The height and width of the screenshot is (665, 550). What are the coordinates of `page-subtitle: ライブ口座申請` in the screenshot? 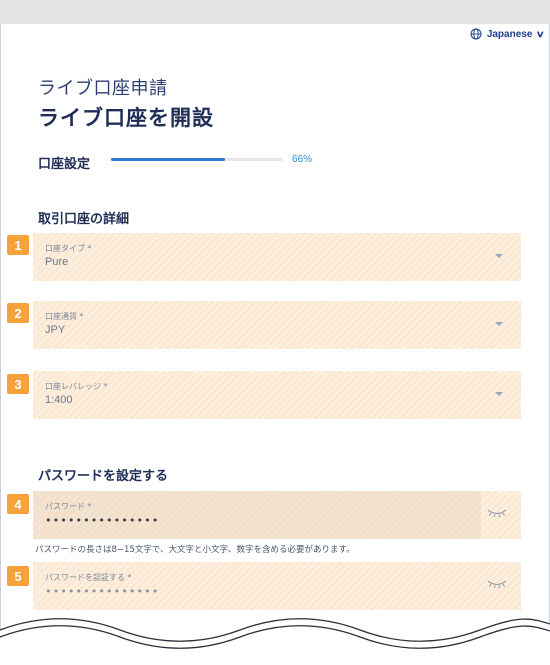 It's located at (103, 88).